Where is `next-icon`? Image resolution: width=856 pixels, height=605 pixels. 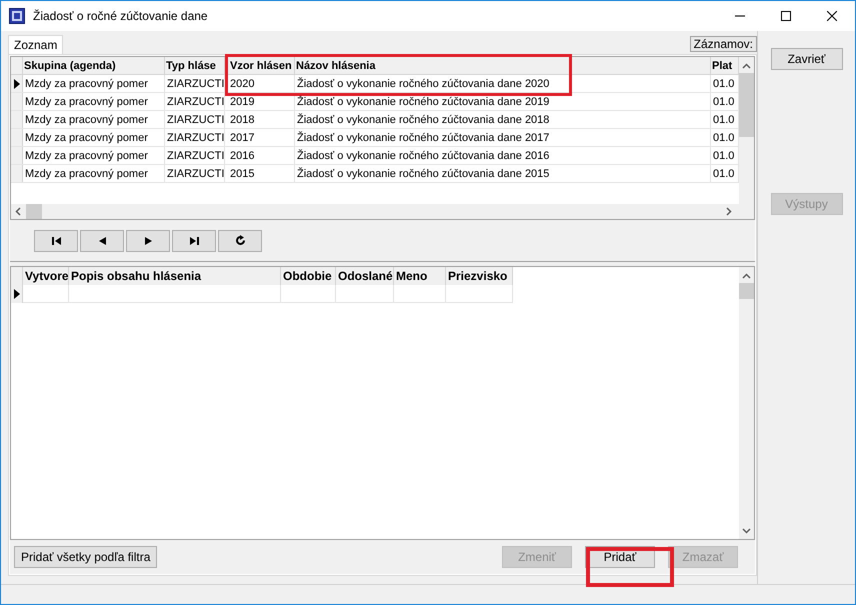
next-icon is located at coordinates (148, 240).